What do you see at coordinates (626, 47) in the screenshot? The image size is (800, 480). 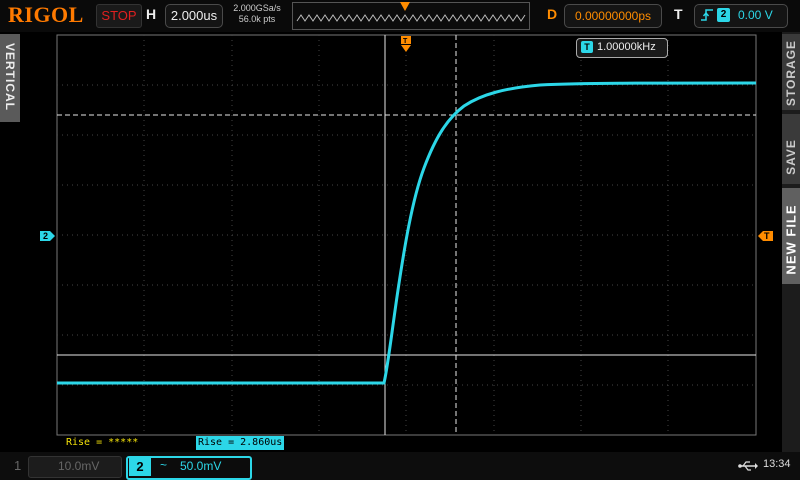 I see `frequency-counter-value: 1.00000kHz` at bounding box center [626, 47].